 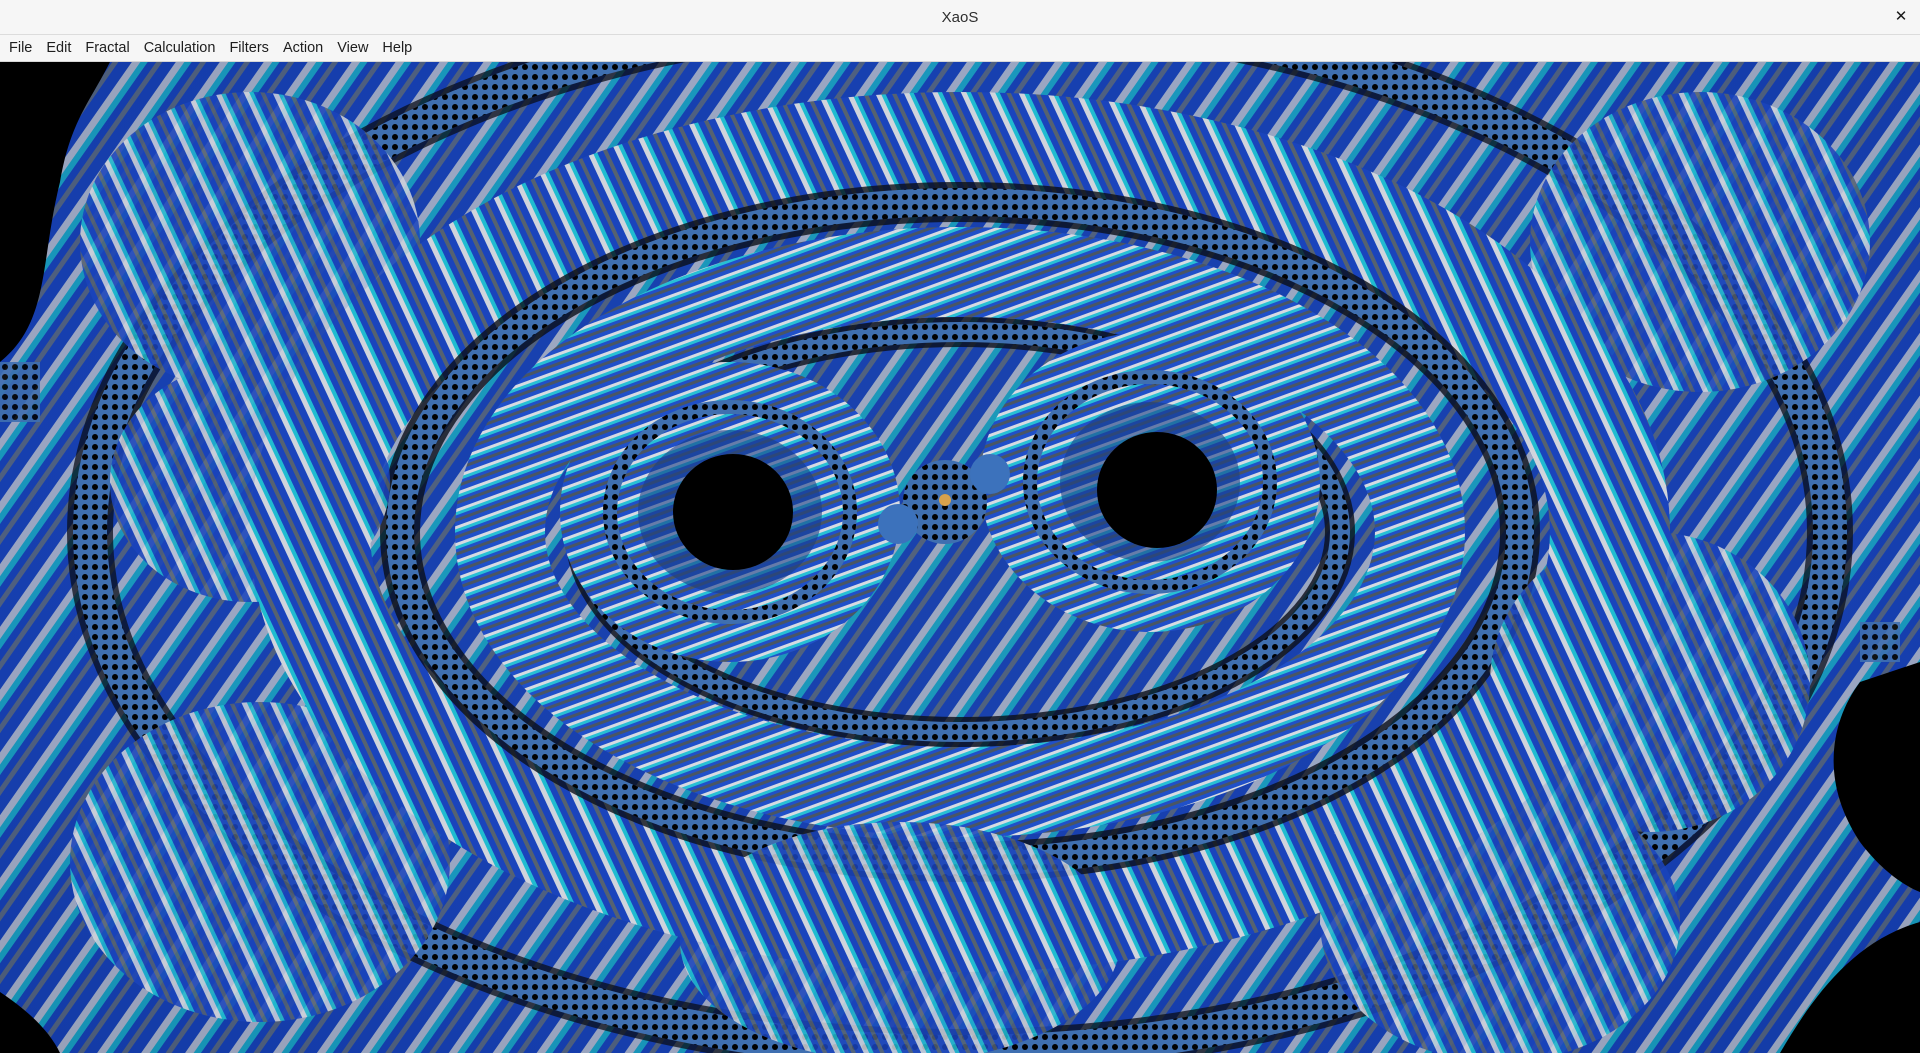 I want to click on menu-filters: Filters, so click(x=248, y=48).